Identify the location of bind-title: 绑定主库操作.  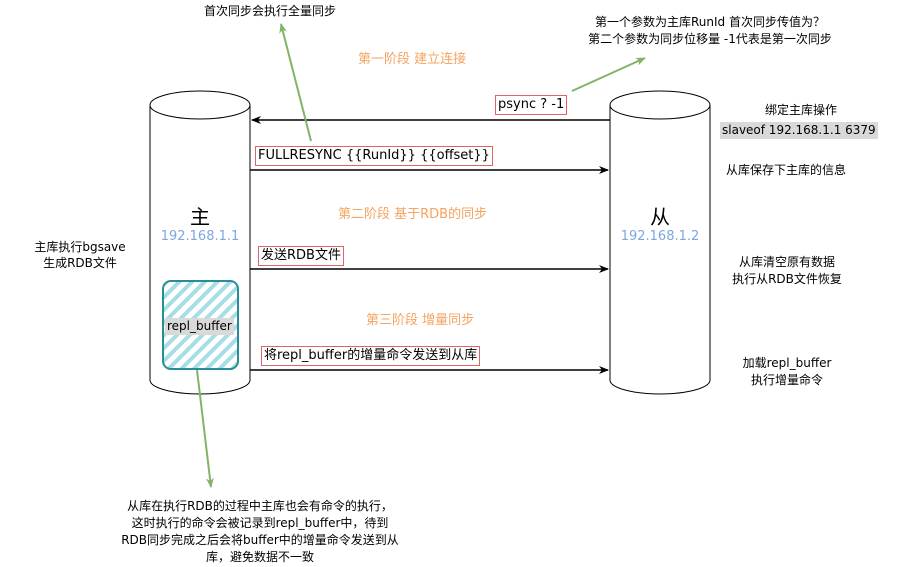
(800, 110).